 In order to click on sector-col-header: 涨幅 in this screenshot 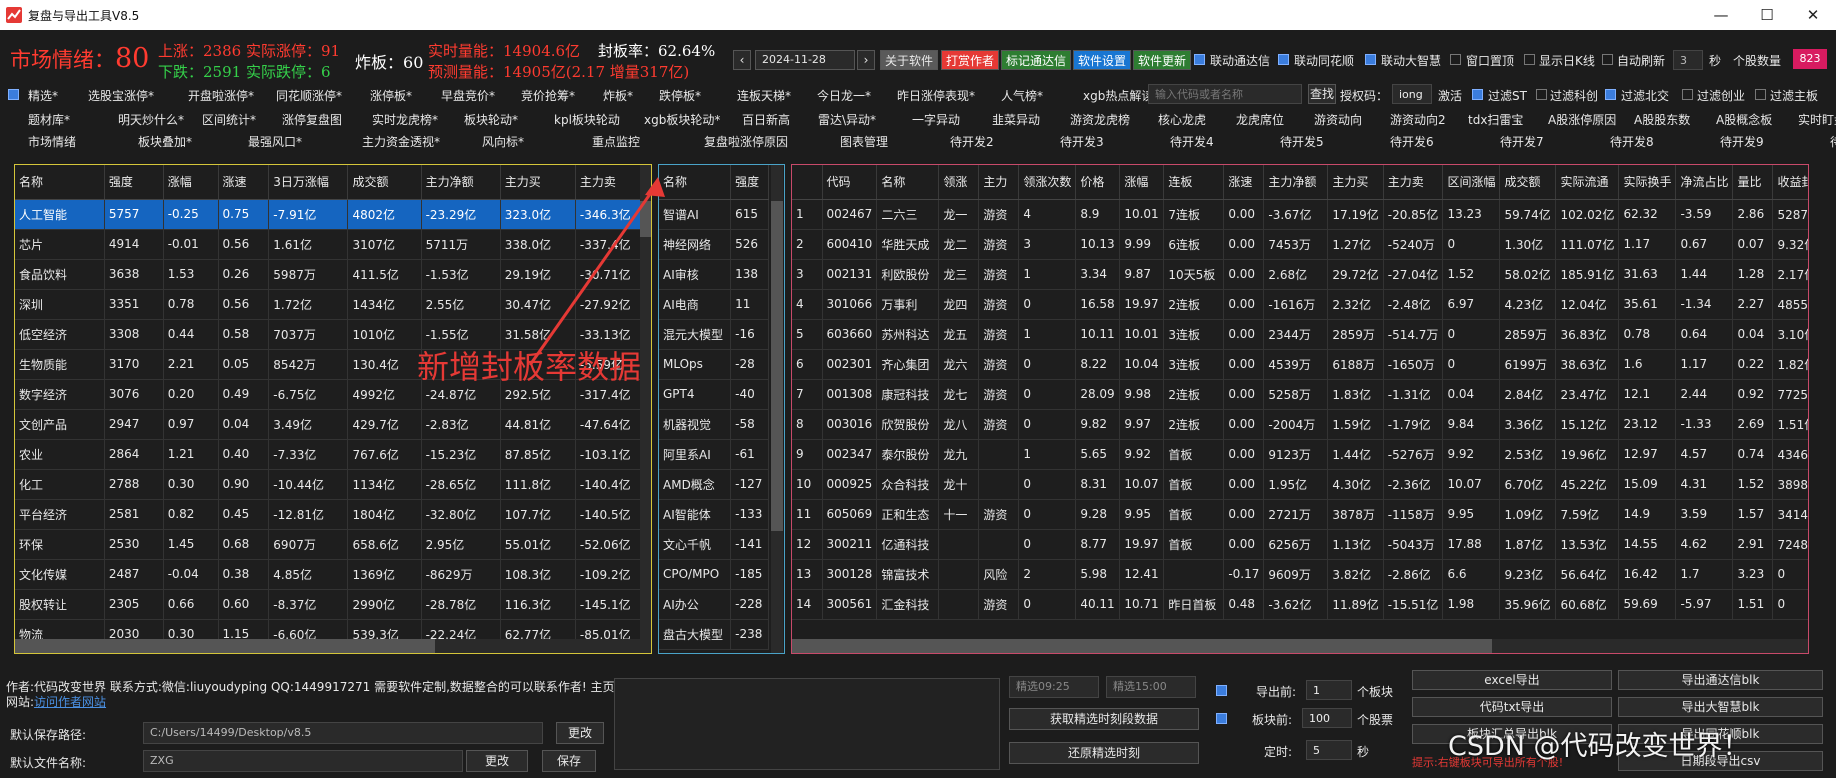, I will do `click(191, 182)`.